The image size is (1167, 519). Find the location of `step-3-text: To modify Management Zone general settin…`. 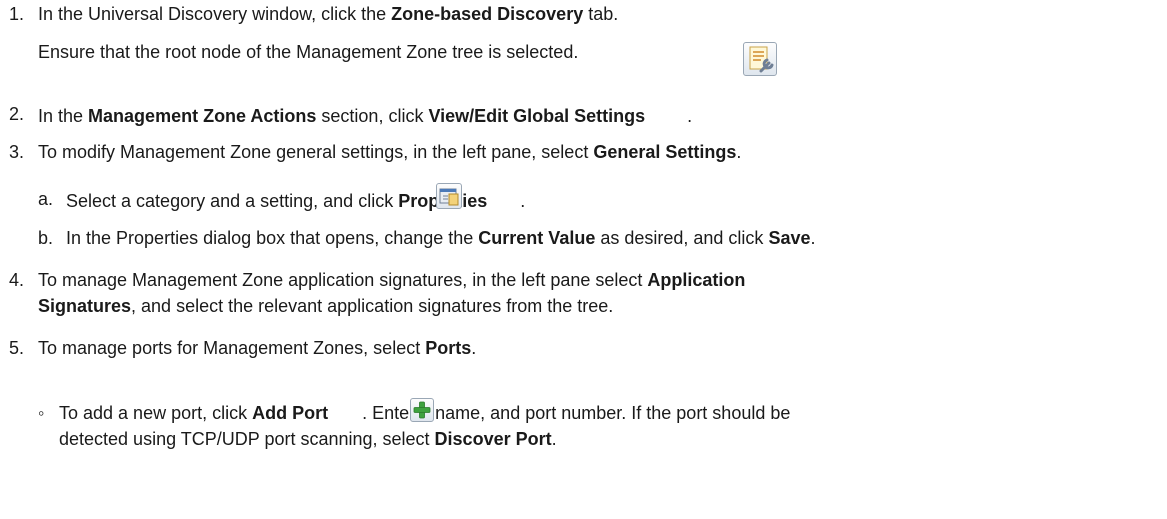

step-3-text: To modify Management Zone general settin… is located at coordinates (389, 152).